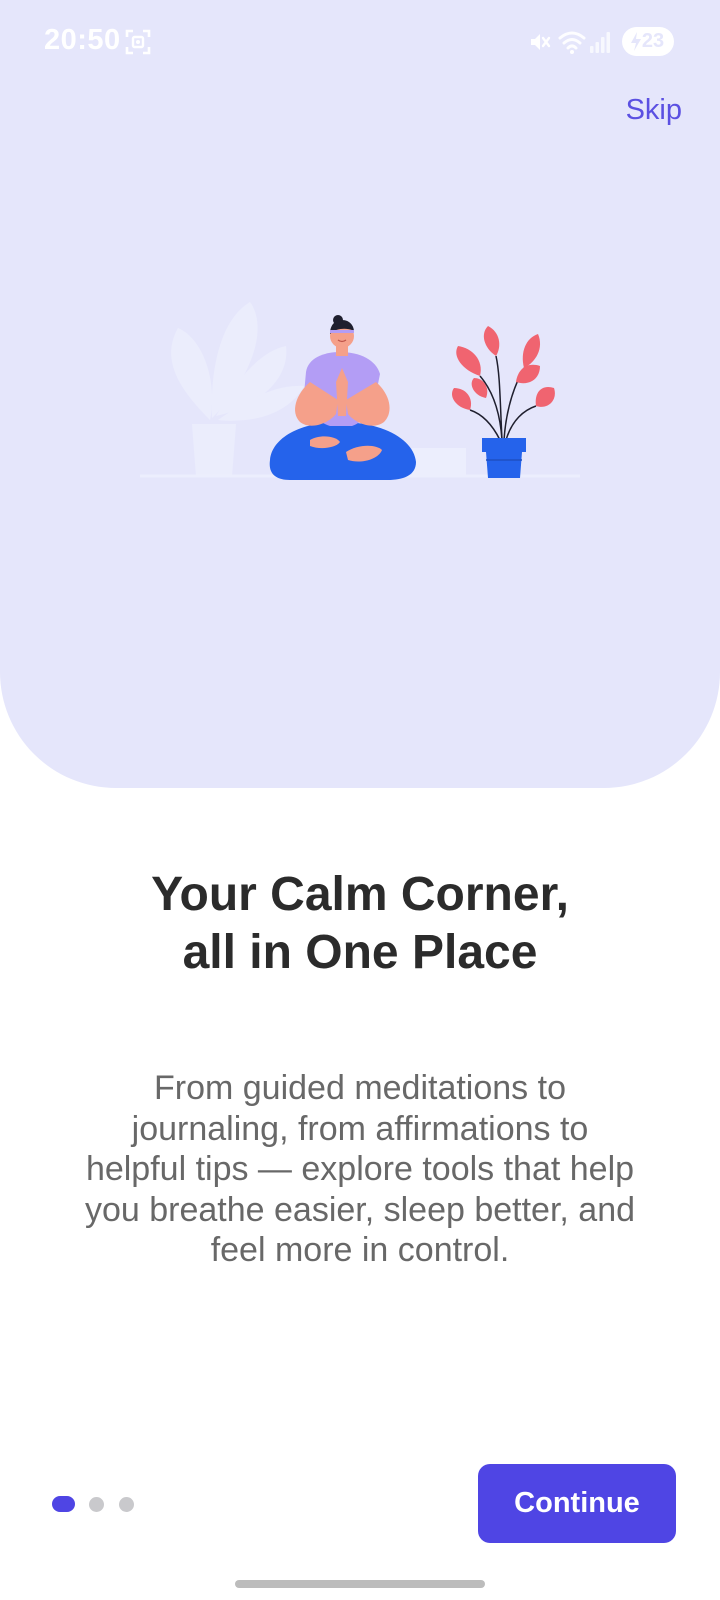 The height and width of the screenshot is (1600, 720). I want to click on screen-record-icon, so click(138, 42).